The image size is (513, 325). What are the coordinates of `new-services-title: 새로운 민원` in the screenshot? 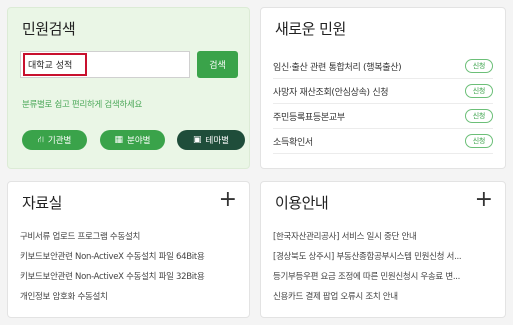 It's located at (310, 29).